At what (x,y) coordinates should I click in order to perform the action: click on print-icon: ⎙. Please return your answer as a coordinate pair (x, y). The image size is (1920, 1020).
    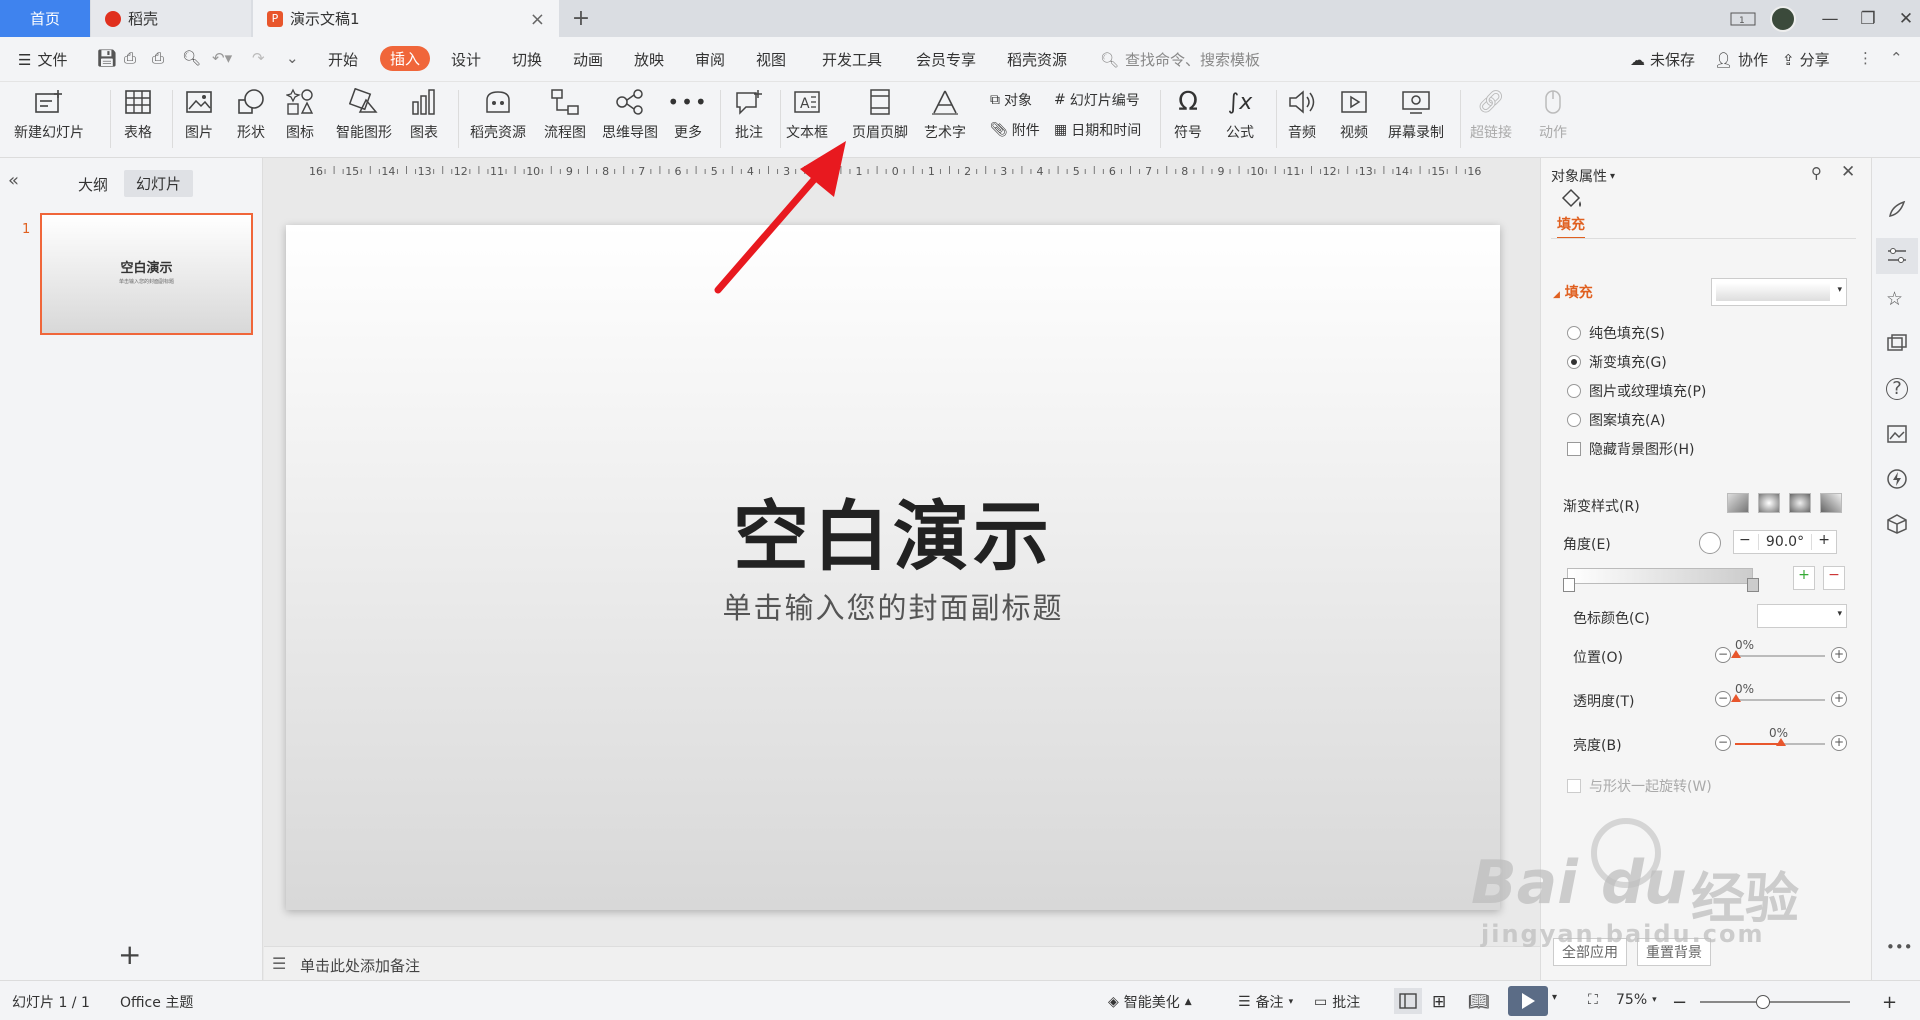
    Looking at the image, I should click on (158, 58).